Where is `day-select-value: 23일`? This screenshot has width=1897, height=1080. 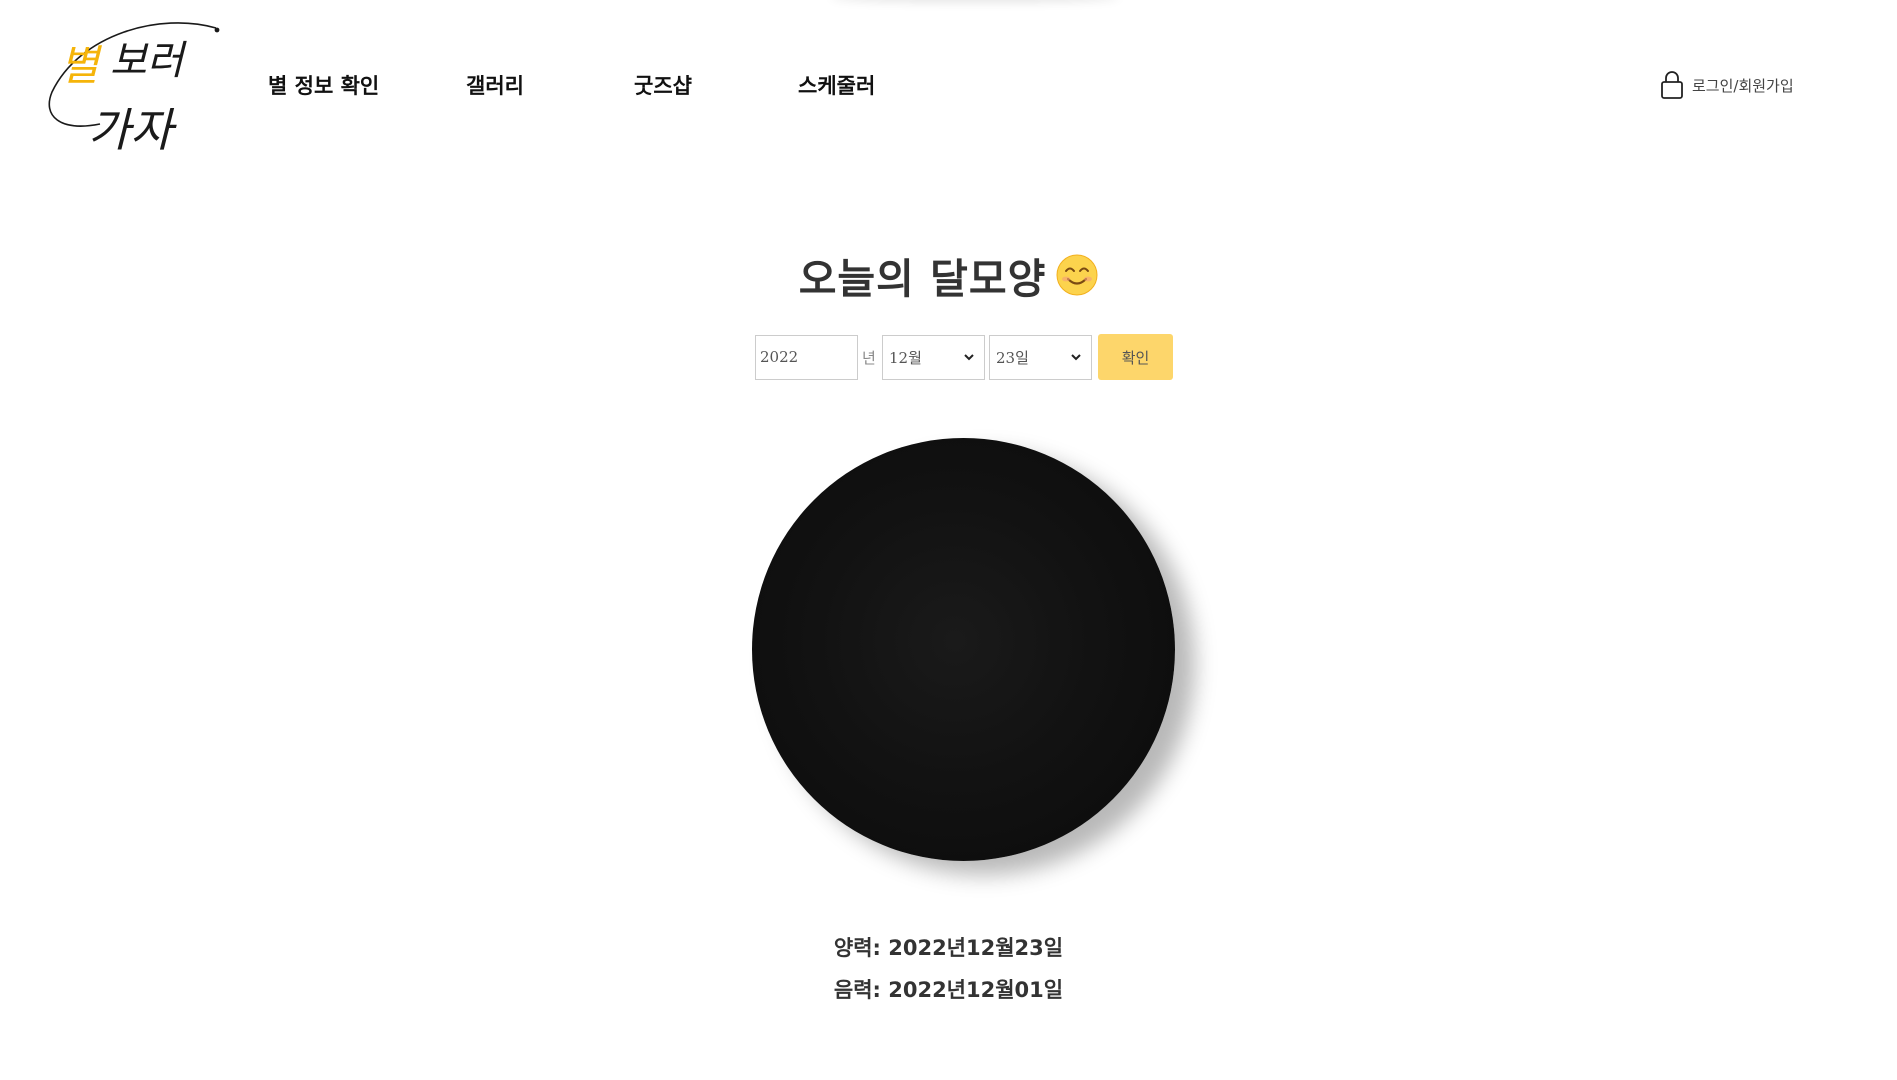
day-select-value: 23일 is located at coordinates (1012, 357).